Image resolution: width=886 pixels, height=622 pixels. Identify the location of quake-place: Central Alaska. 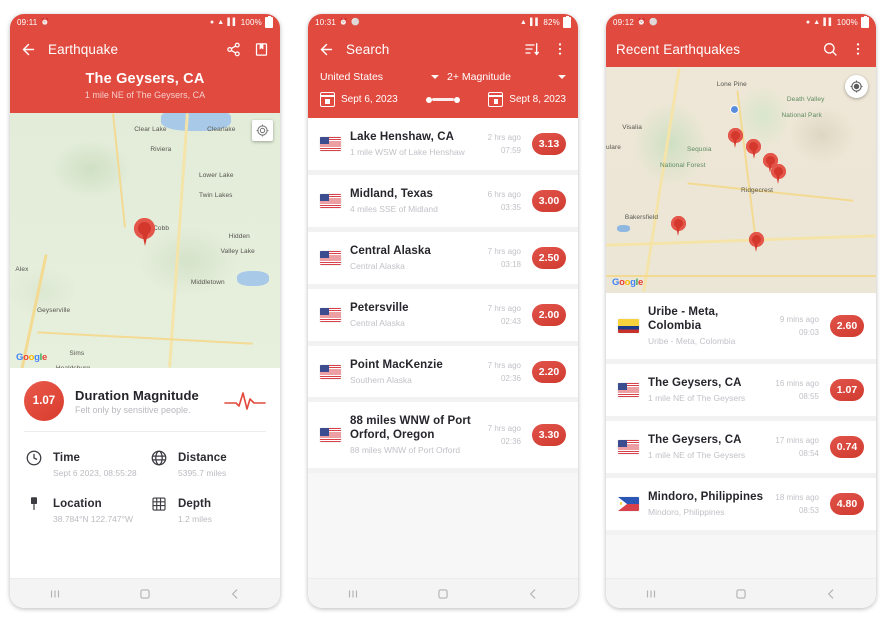
(377, 322).